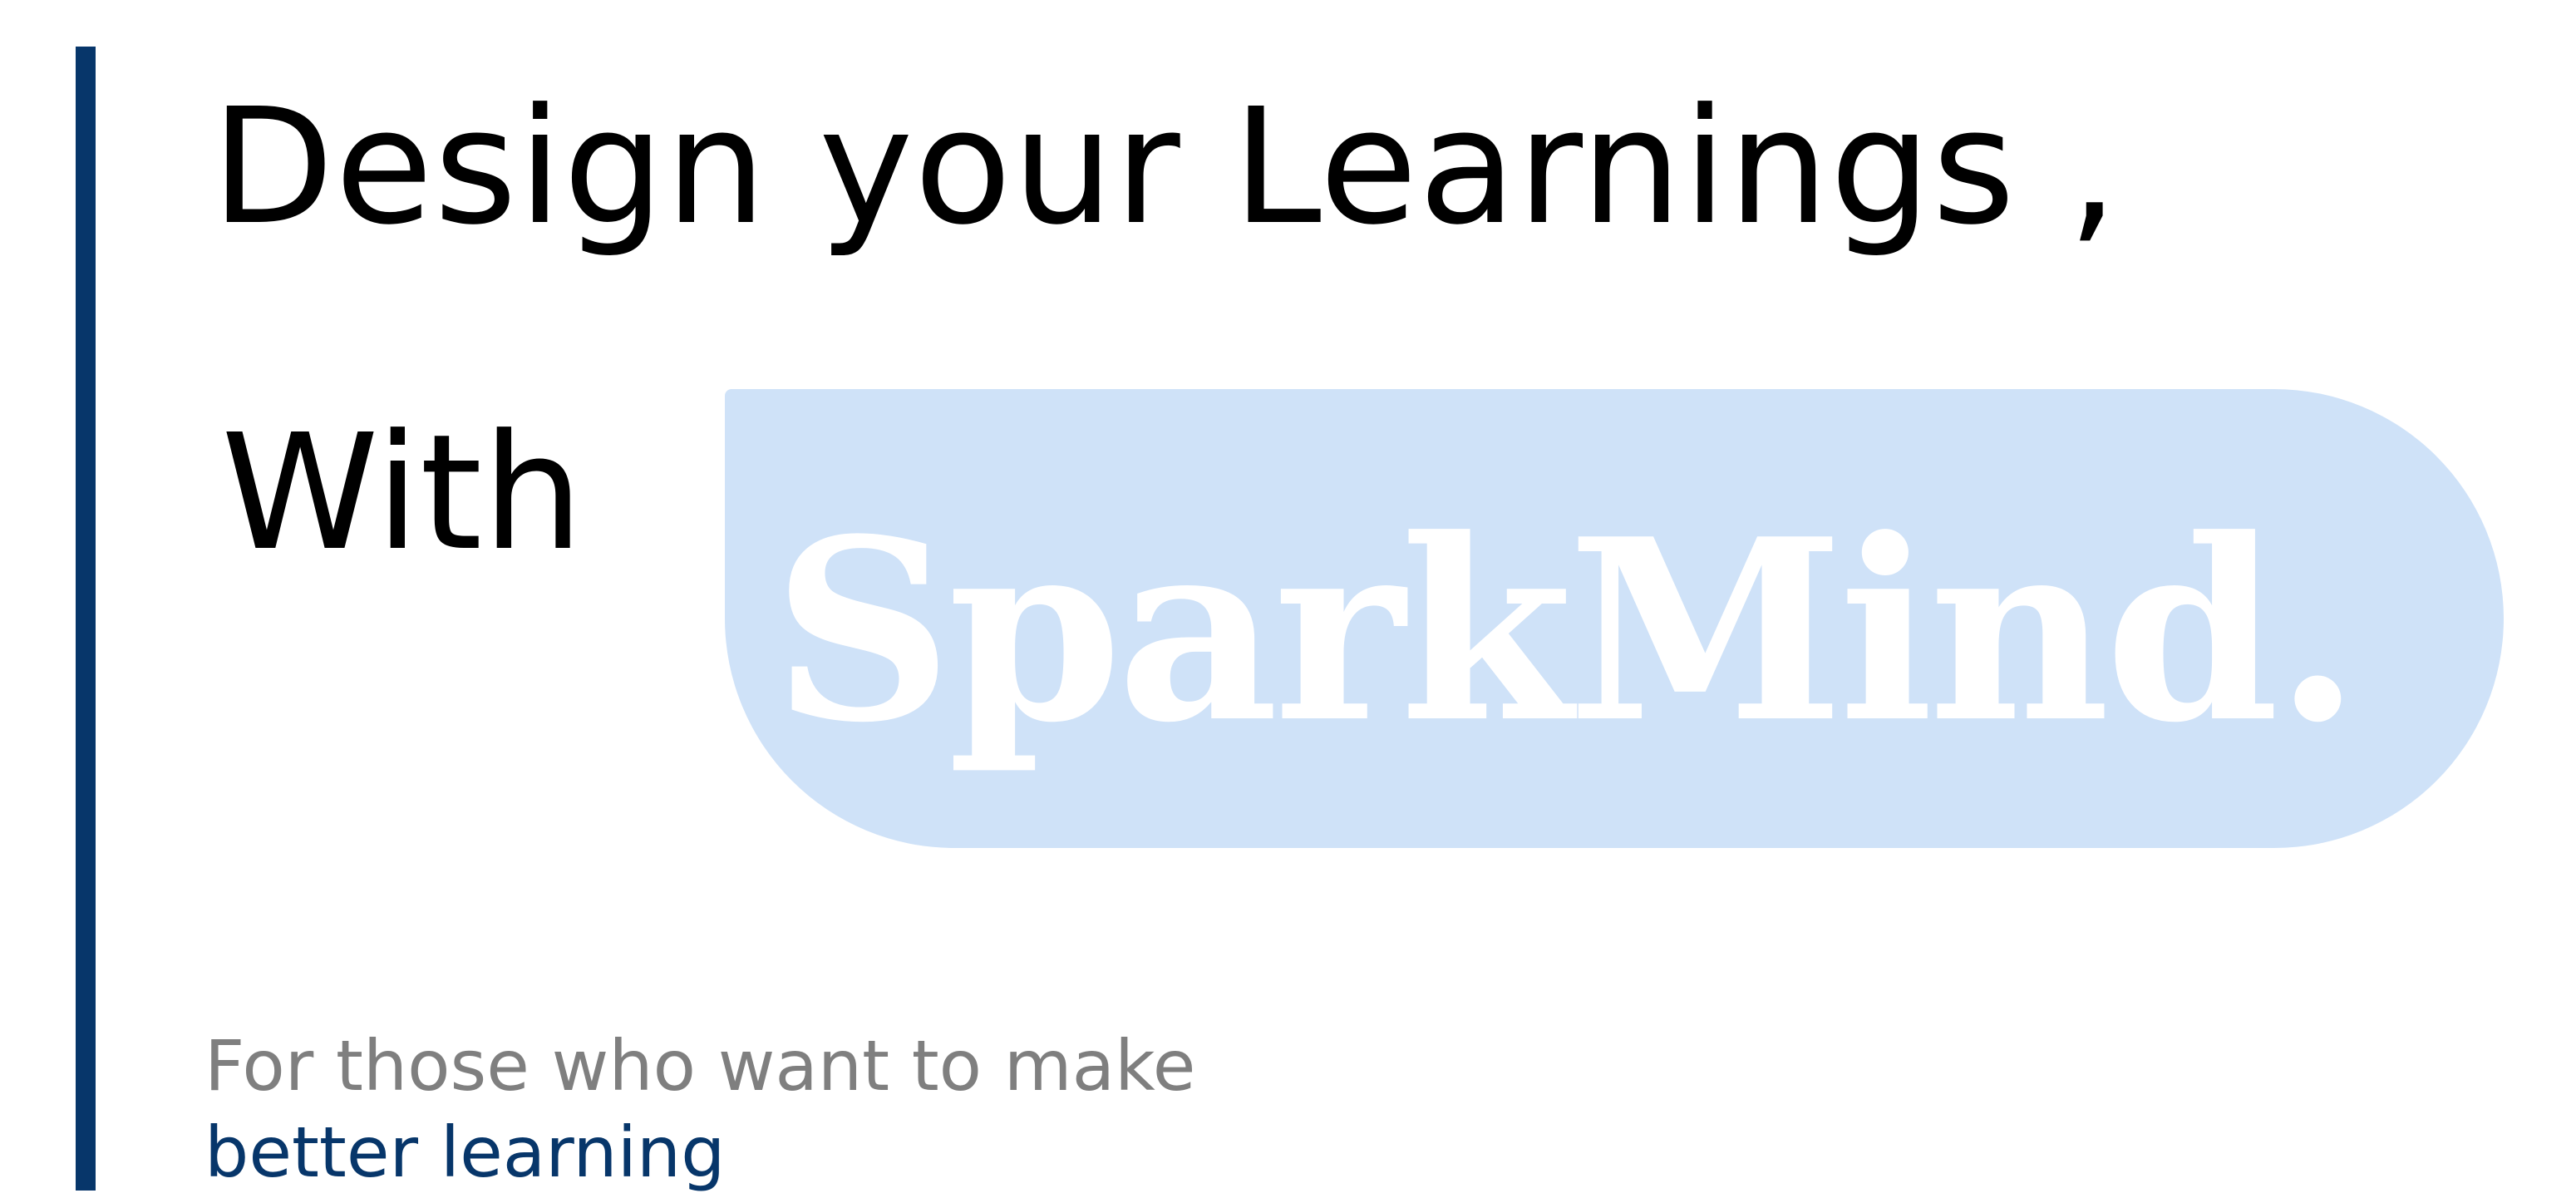 The height and width of the screenshot is (1203, 2576). Describe the element at coordinates (700, 1066) in the screenshot. I see `tagline-line-1: For those who want to make` at that location.